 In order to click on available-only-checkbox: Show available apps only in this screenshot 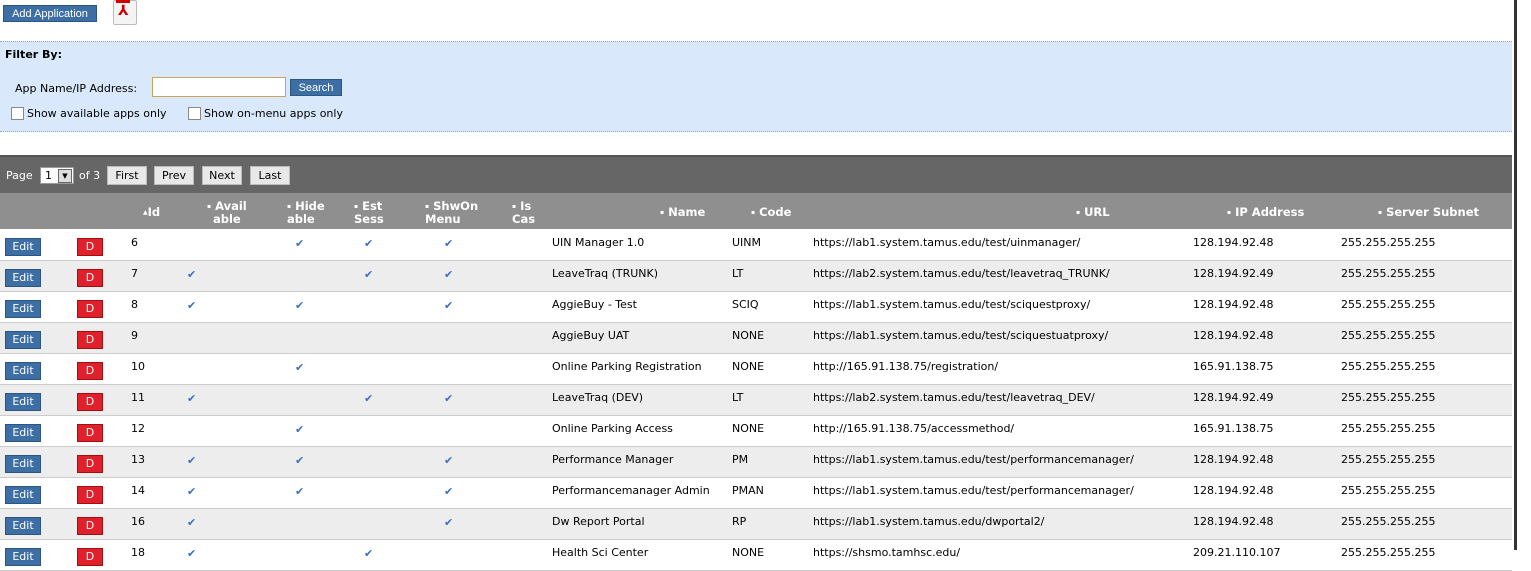, I will do `click(89, 113)`.